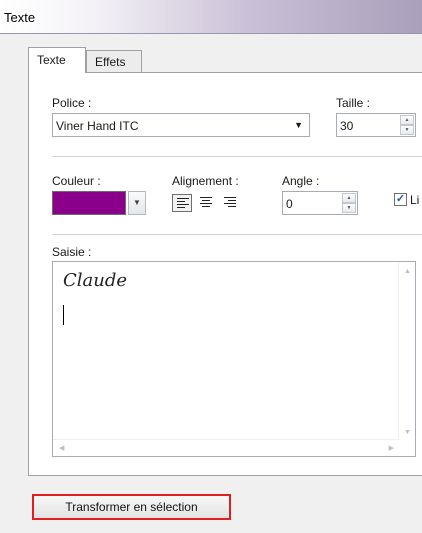 The width and height of the screenshot is (422, 533). I want to click on checkmark-icon: ✓, so click(400, 199).